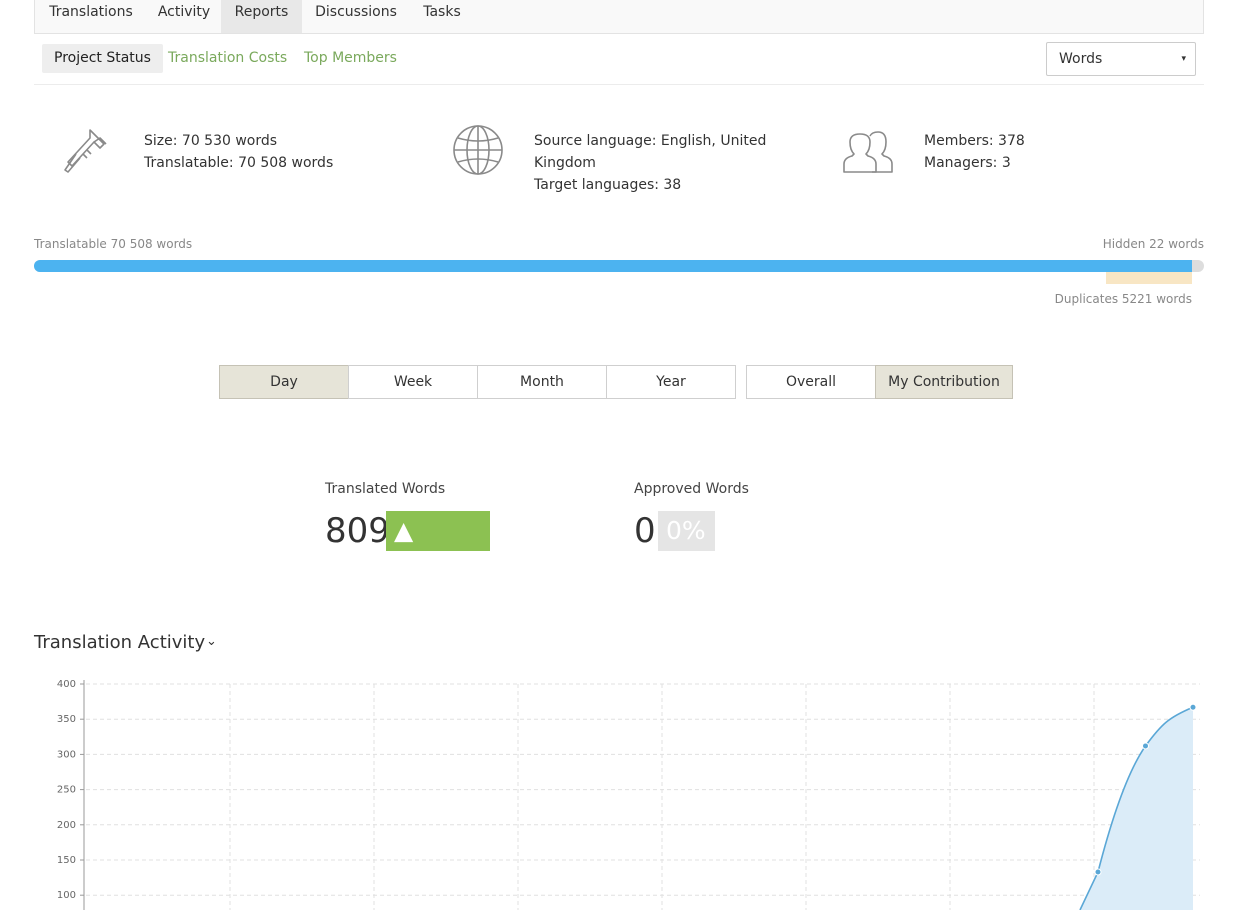  What do you see at coordinates (1153, 244) in the screenshot?
I see `hidden-label: Hidden 22 words` at bounding box center [1153, 244].